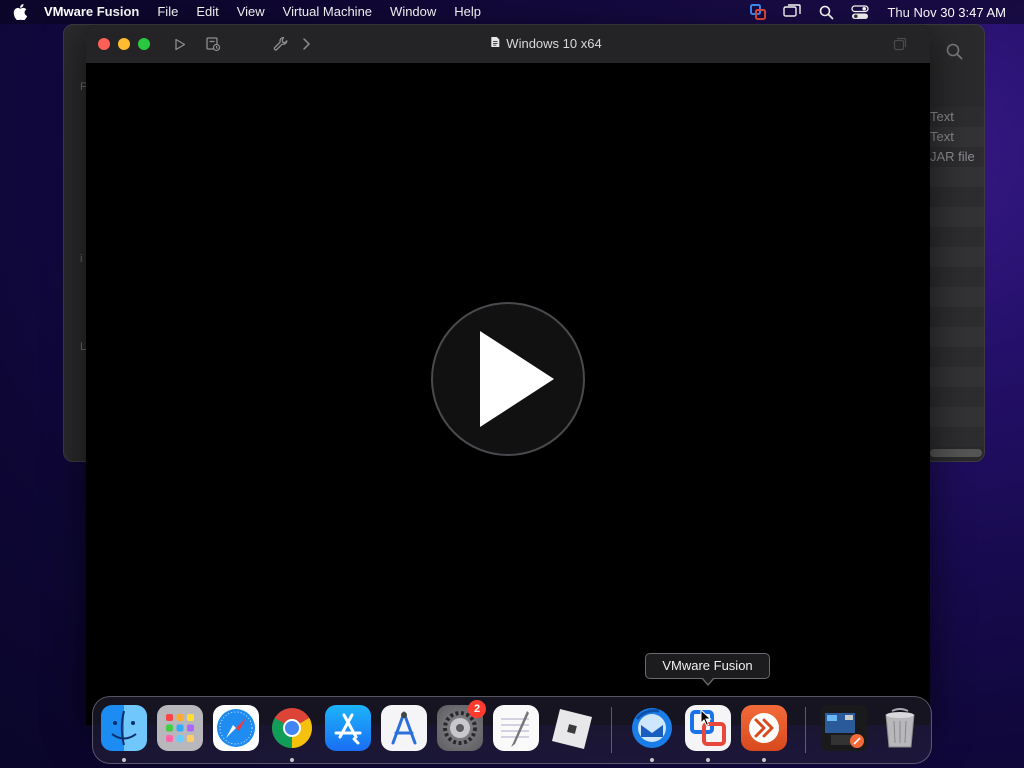  Describe the element at coordinates (860, 12) in the screenshot. I see `control-center-icon` at that location.